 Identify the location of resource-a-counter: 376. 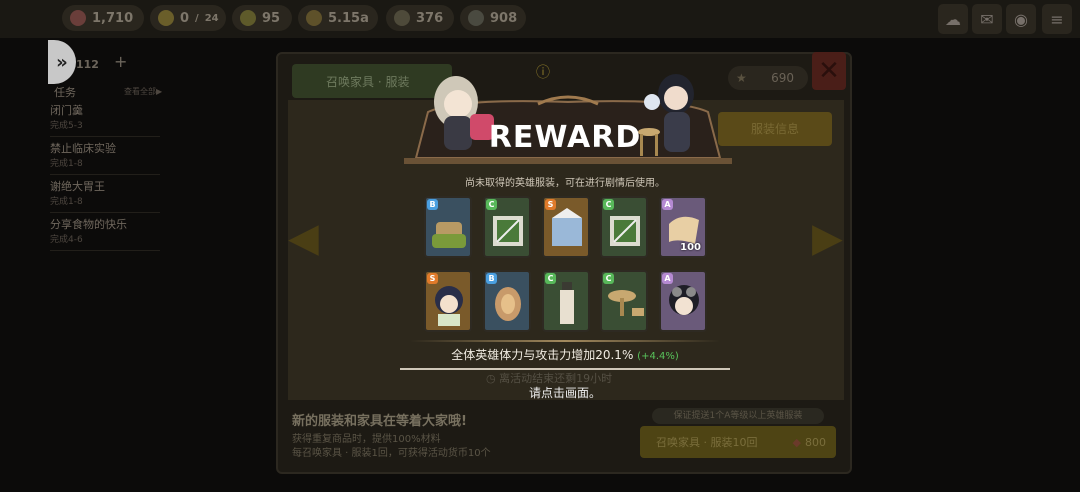
(420, 18).